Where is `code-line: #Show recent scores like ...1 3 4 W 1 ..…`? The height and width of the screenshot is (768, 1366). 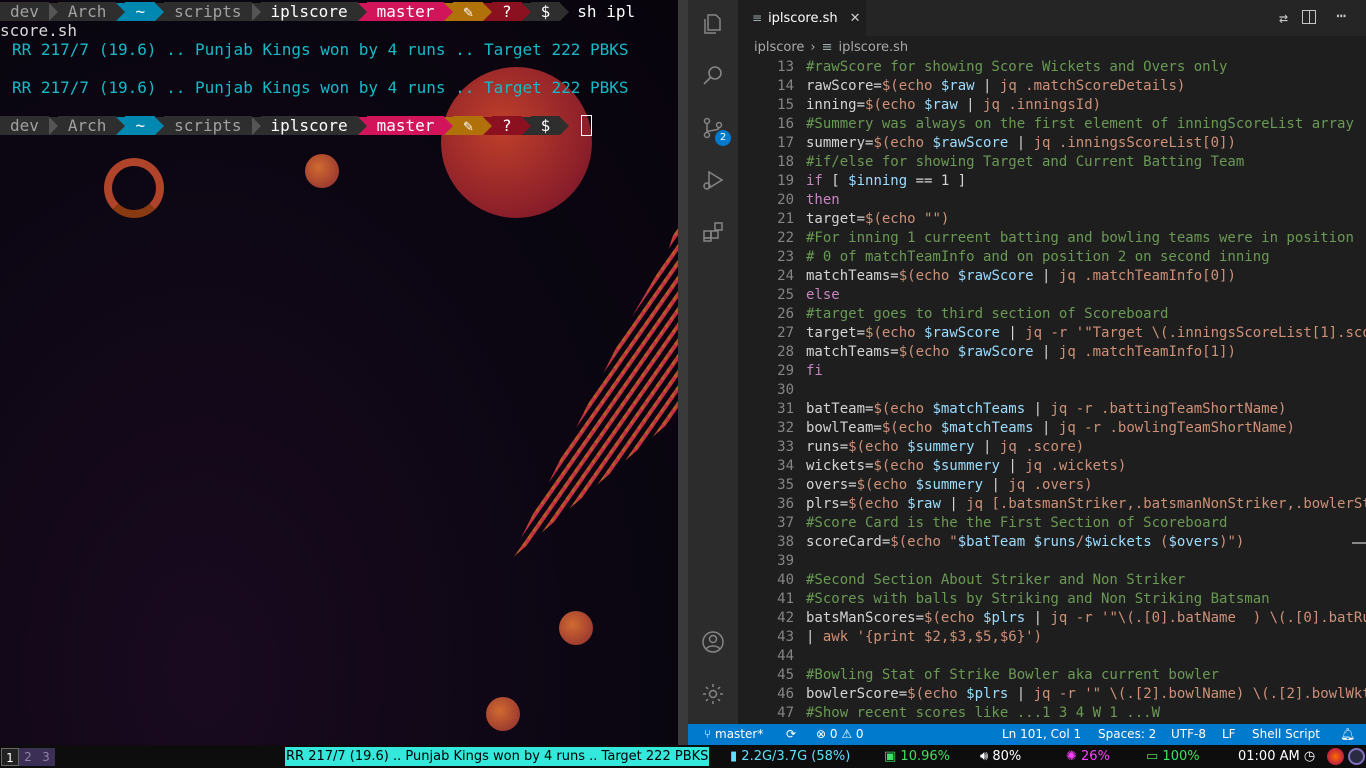
code-line: #Show recent scores like ...1 3 4 W 1 ..… is located at coordinates (983, 713).